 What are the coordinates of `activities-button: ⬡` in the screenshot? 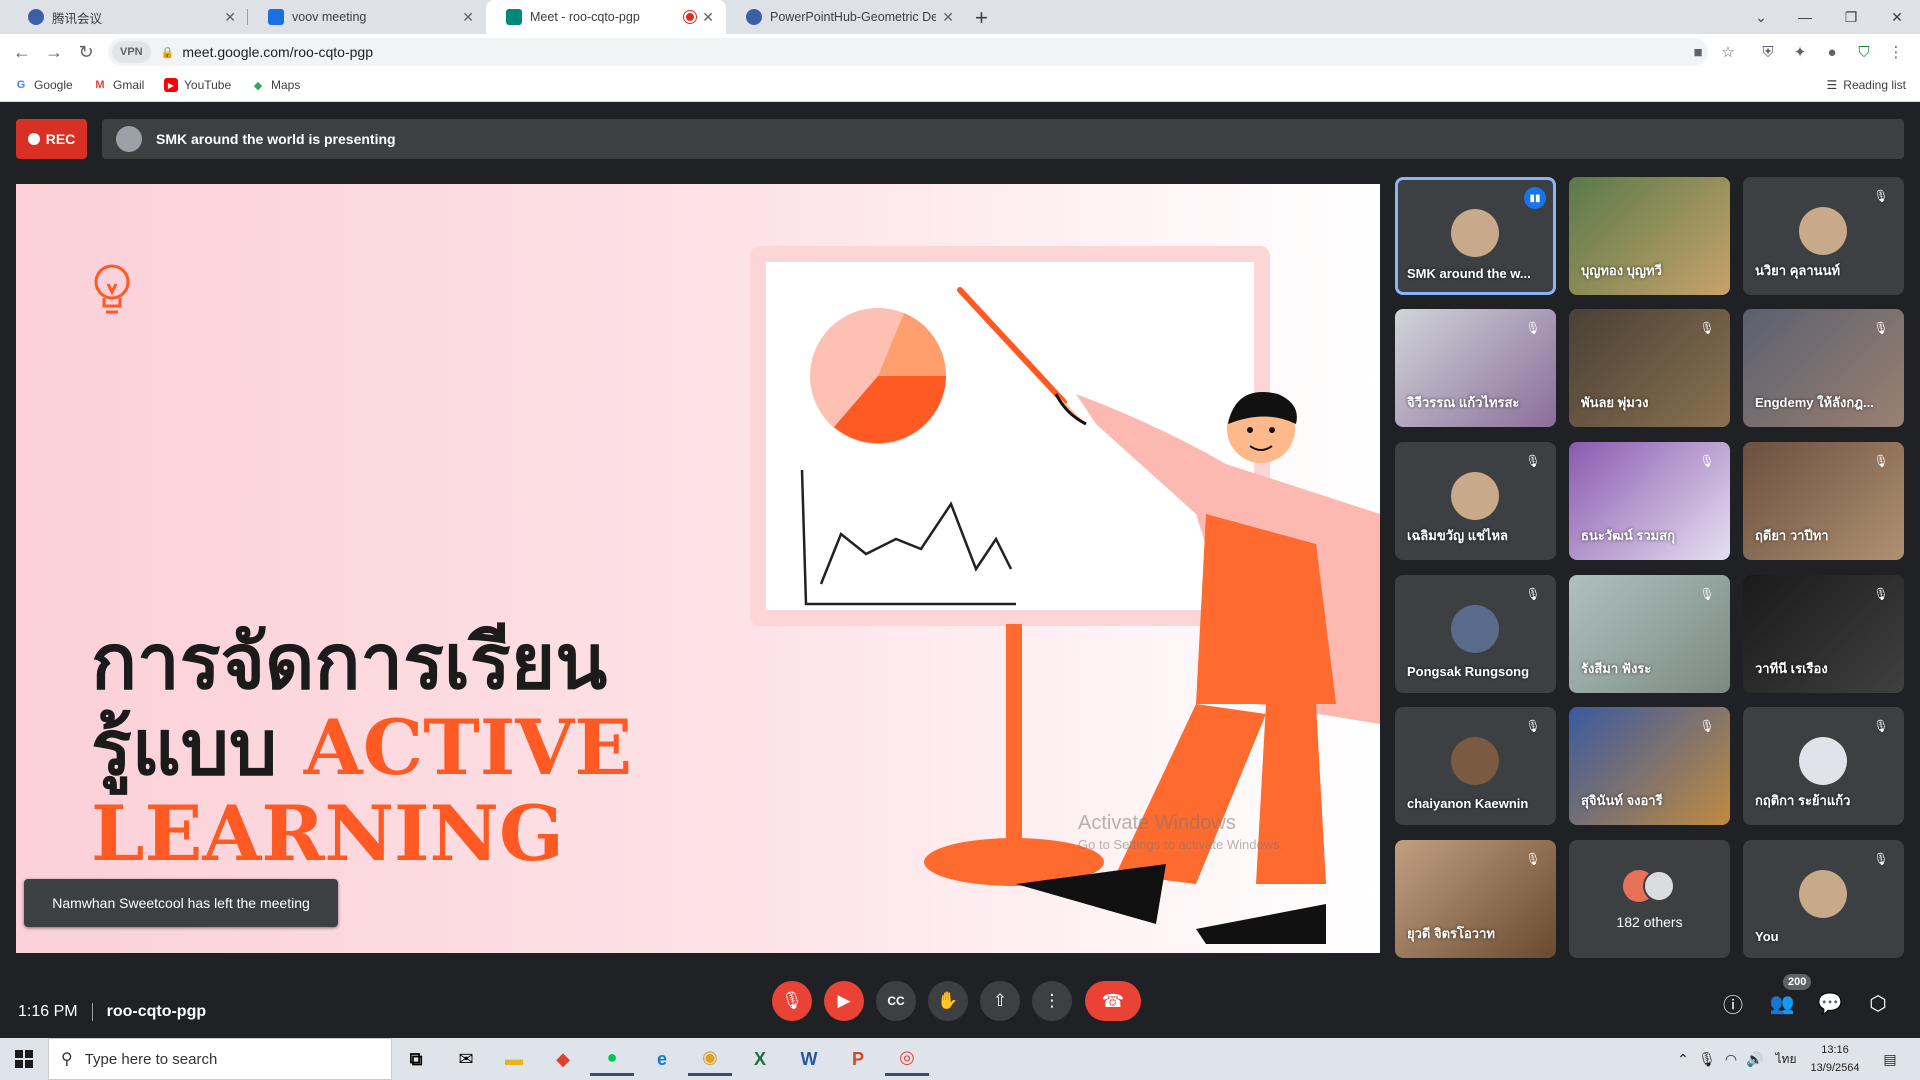 It's located at (1878, 1003).